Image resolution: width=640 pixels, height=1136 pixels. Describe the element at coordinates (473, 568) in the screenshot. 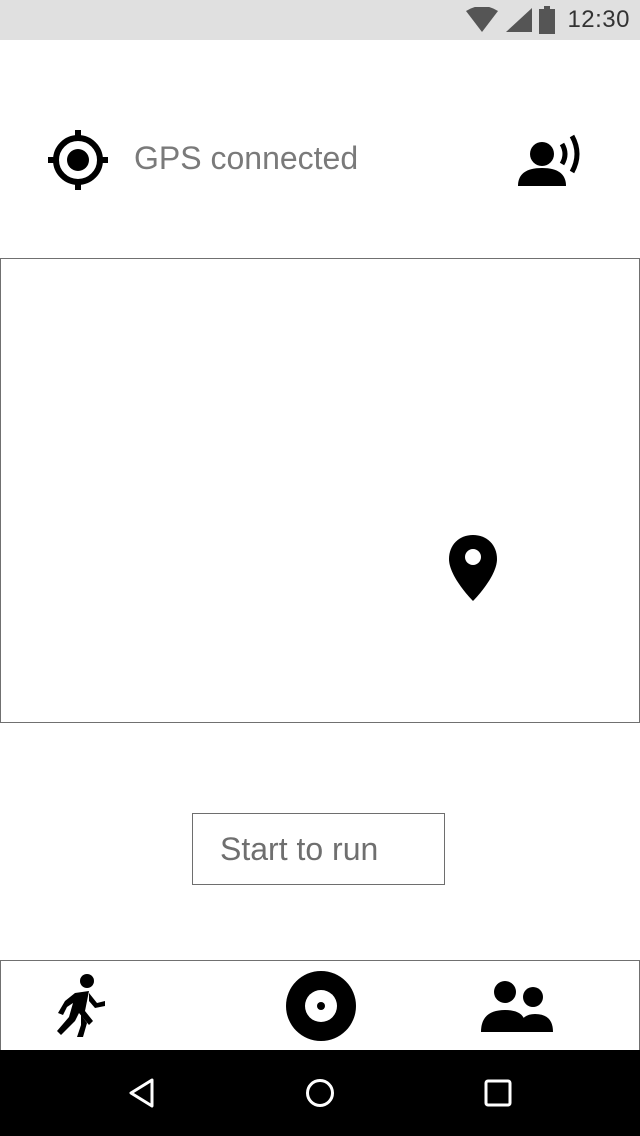

I see `location-pin-icon` at that location.